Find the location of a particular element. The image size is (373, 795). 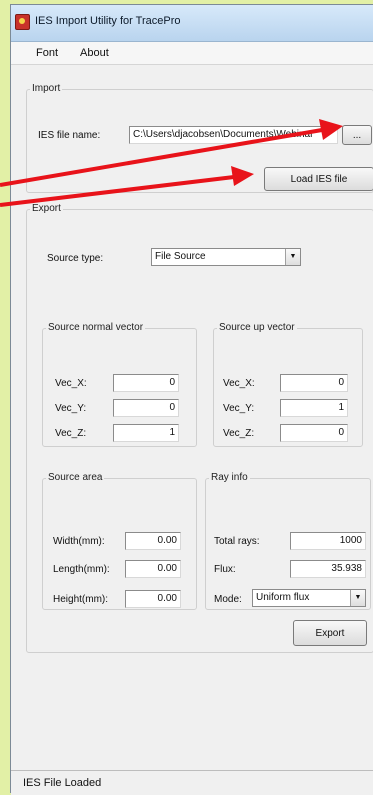

mode-select: Uniform flux ▼ is located at coordinates (309, 598).